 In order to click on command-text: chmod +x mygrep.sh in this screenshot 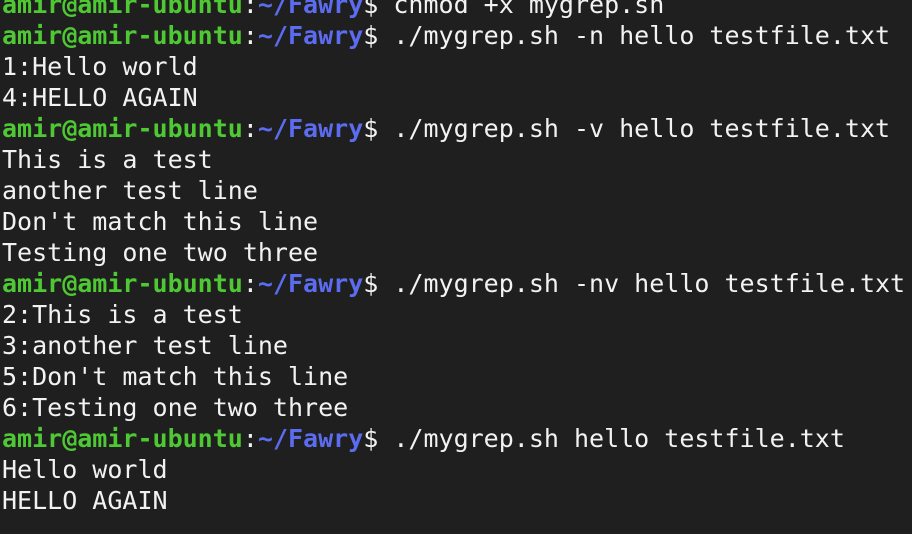, I will do `click(529, 9)`.